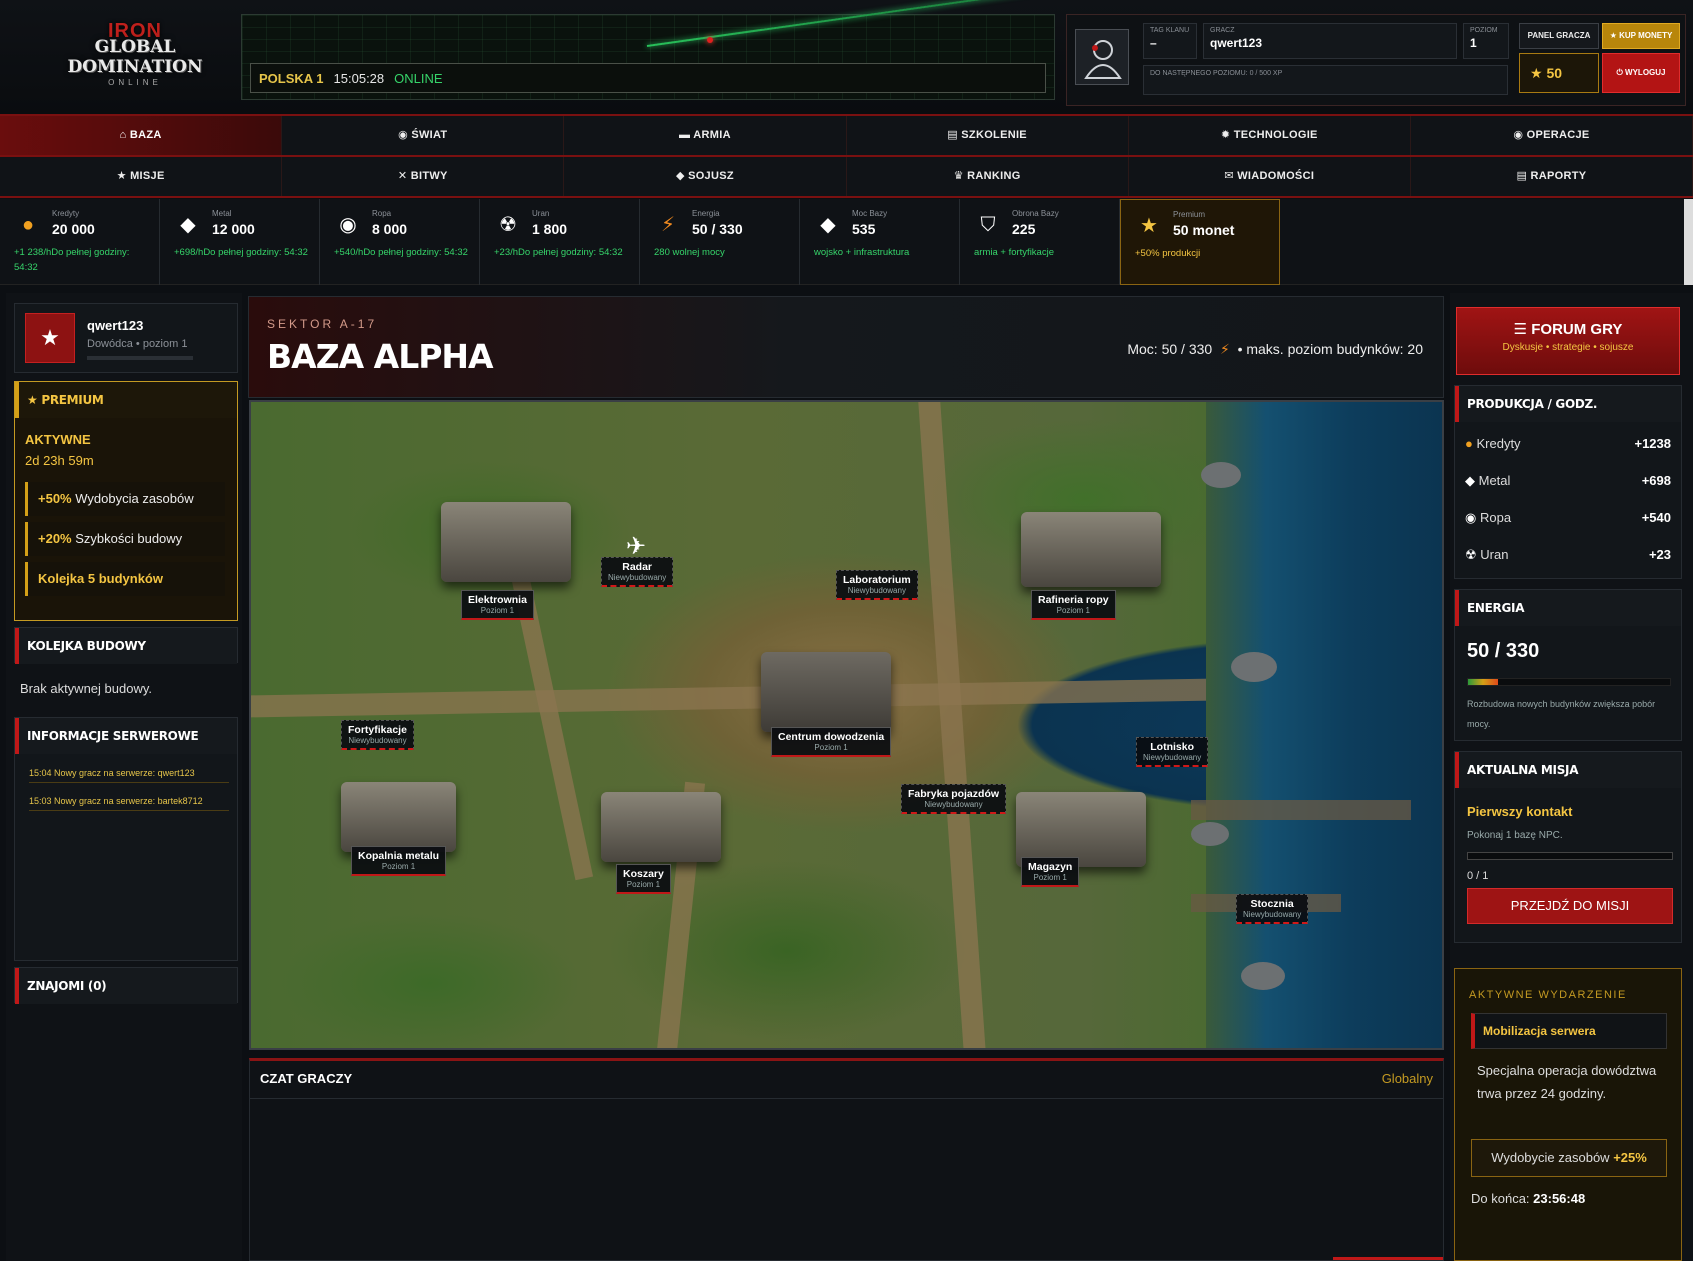 The image size is (1693, 1261). Describe the element at coordinates (1570, 906) in the screenshot. I see `go-to-mission-button: PRZEJDŹ DO MISJI` at that location.